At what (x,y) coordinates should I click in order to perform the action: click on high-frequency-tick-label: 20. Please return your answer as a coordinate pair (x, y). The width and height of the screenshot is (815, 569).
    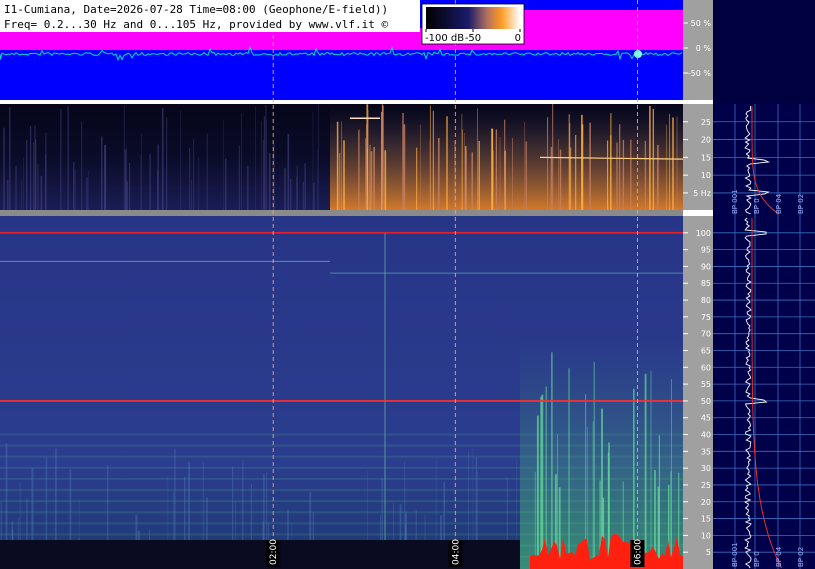
    Looking at the image, I should click on (706, 502).